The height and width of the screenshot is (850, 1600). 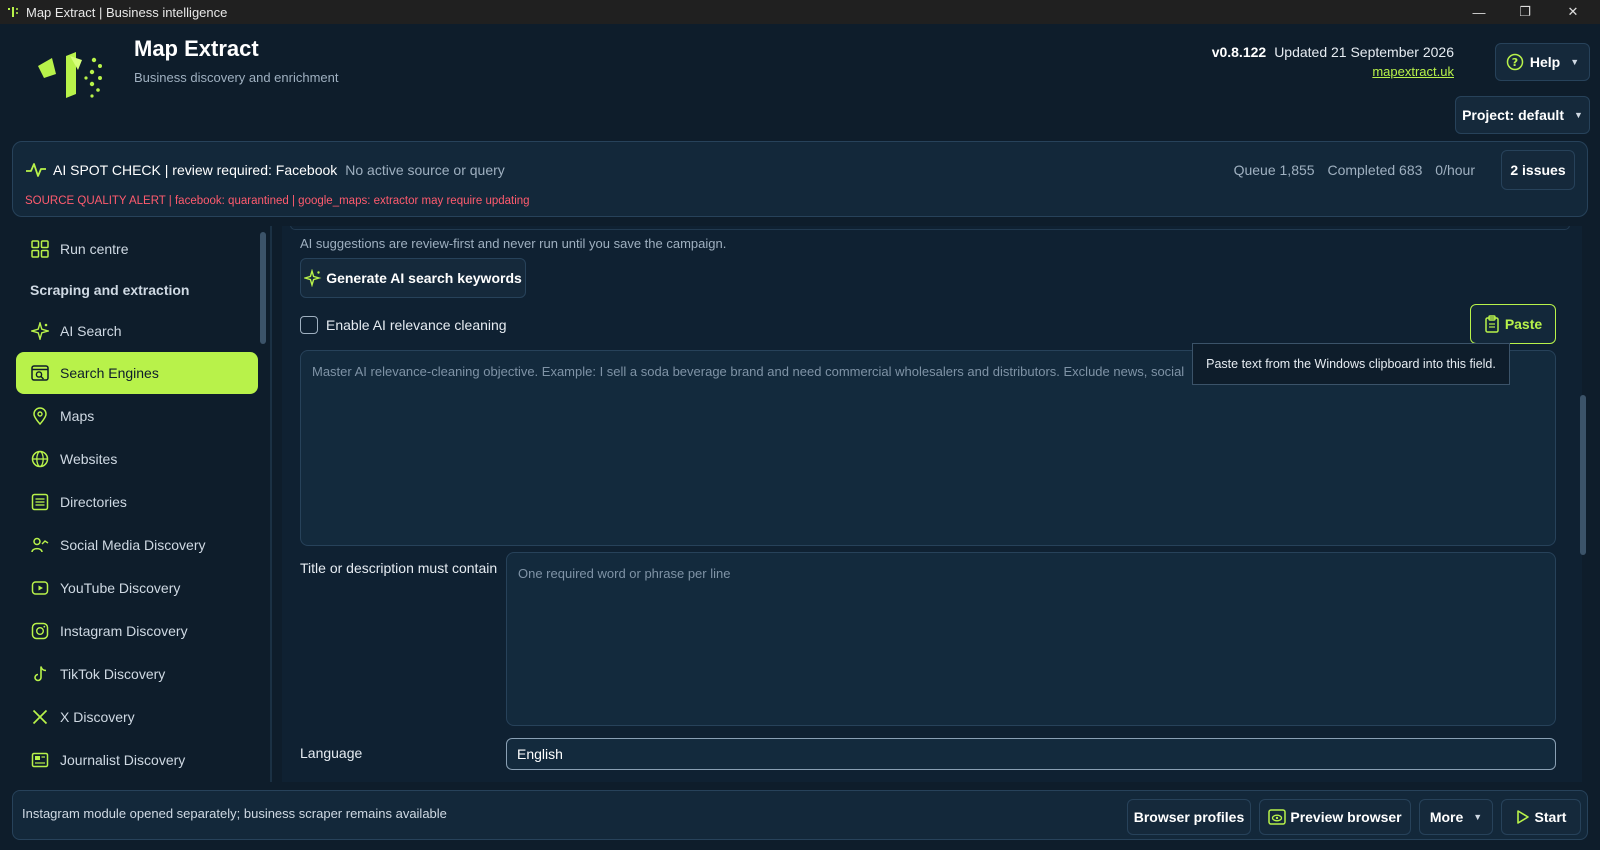 I want to click on card-edge, so click(x=930, y=228).